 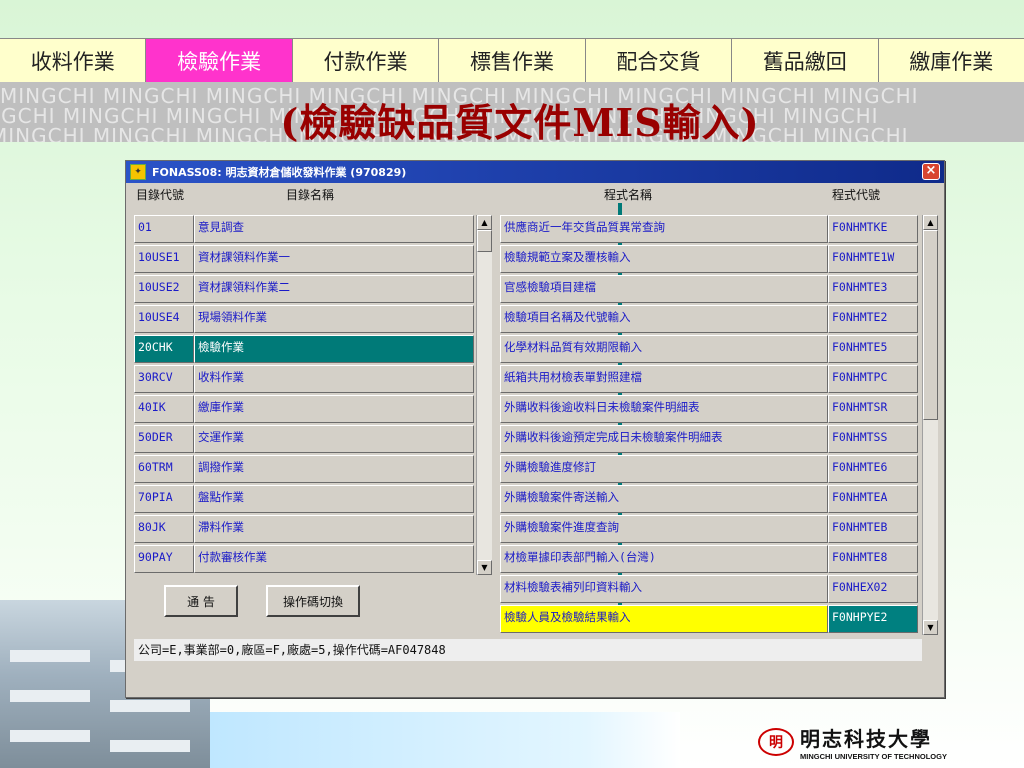 I want to click on program-row: 材檢單據印表部門輸入(台灣) F0NHMTE8, so click(x=709, y=559).